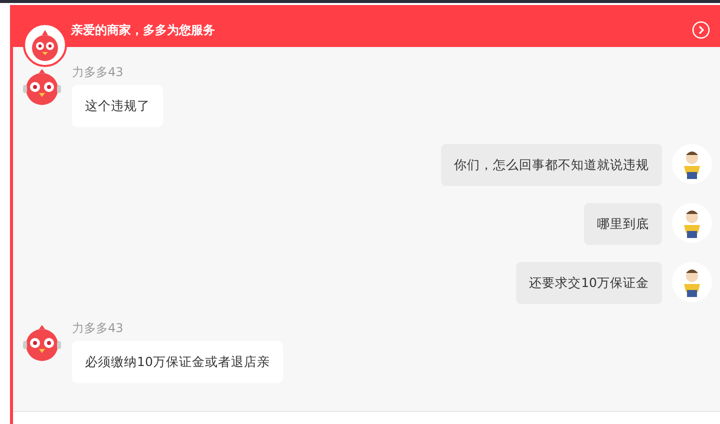  I want to click on message-bubble: 必须缴纳10万保证金或者退店亲, so click(177, 362).